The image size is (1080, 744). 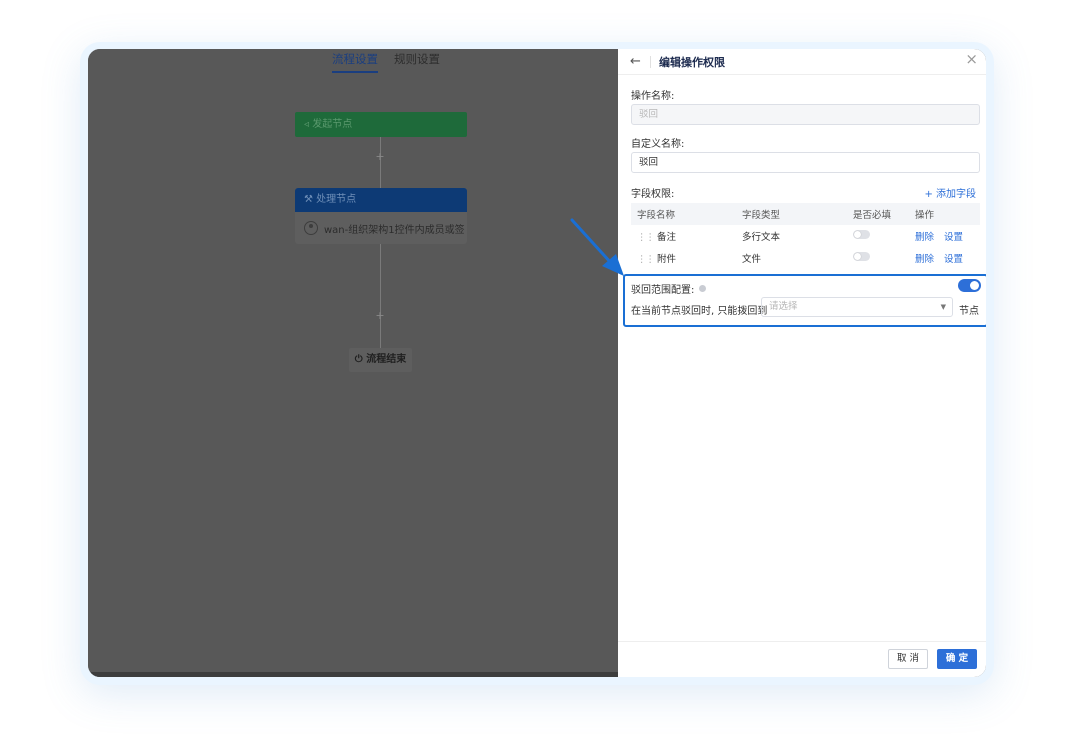 What do you see at coordinates (310, 199) in the screenshot?
I see `wrench-icon: ⚒` at bounding box center [310, 199].